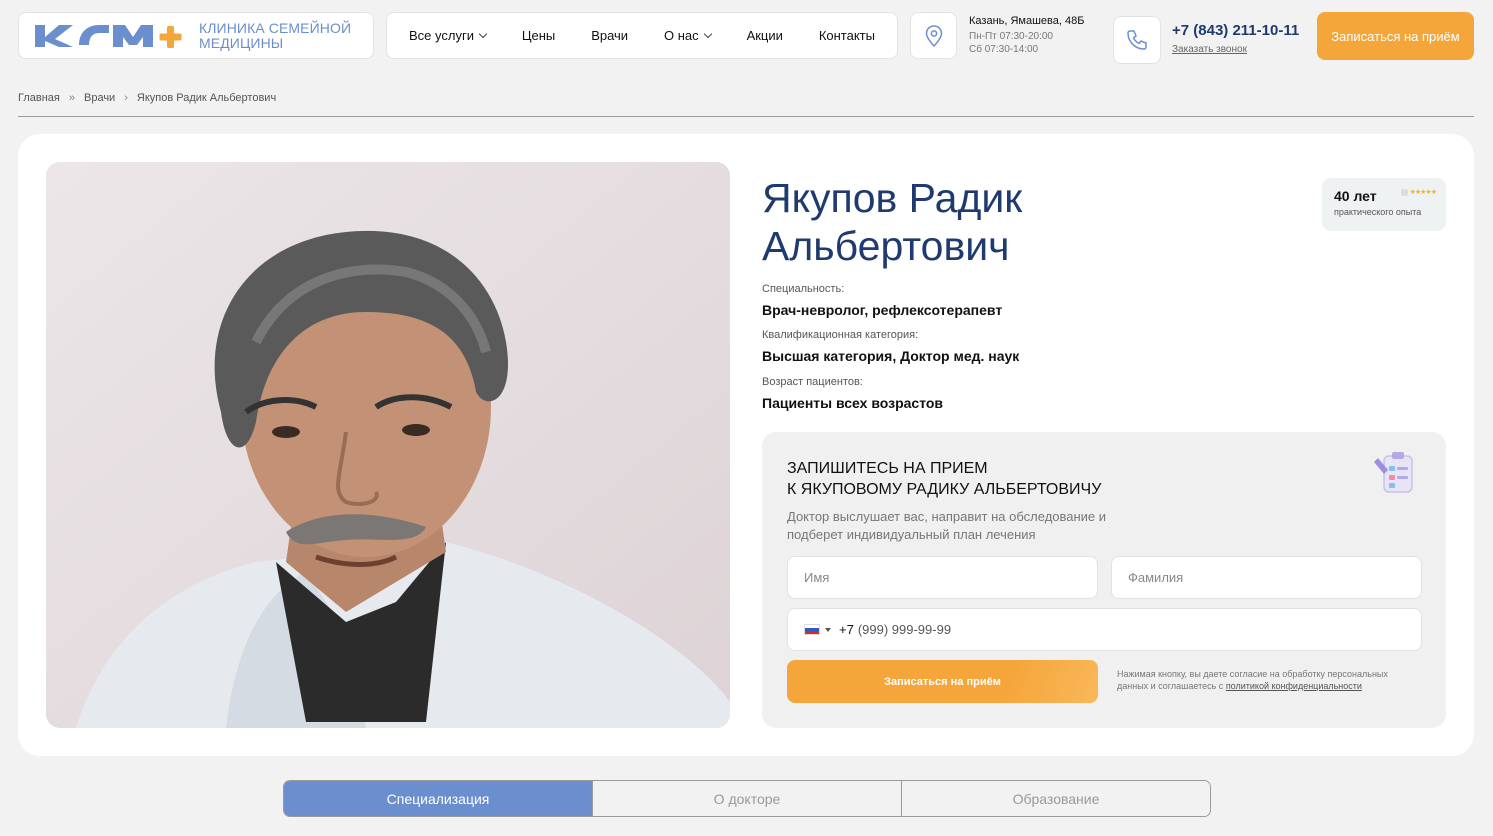  I want to click on tab-specialization: Специализация, so click(438, 798).